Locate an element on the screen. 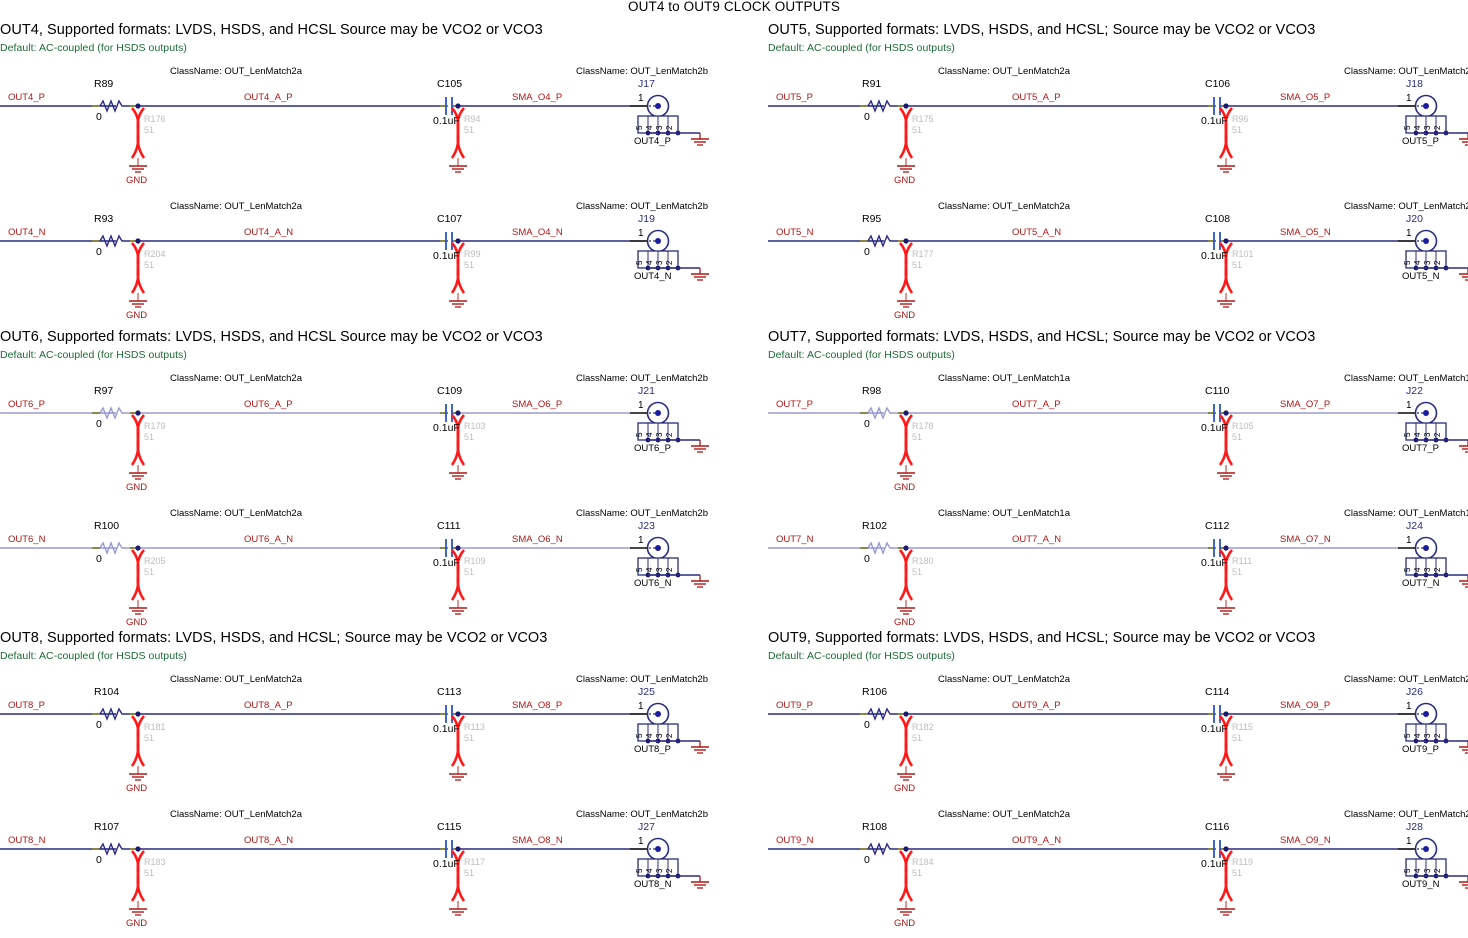 This screenshot has width=1468, height=938. dnp-resistor-2: R113 51 is located at coordinates (474, 733).